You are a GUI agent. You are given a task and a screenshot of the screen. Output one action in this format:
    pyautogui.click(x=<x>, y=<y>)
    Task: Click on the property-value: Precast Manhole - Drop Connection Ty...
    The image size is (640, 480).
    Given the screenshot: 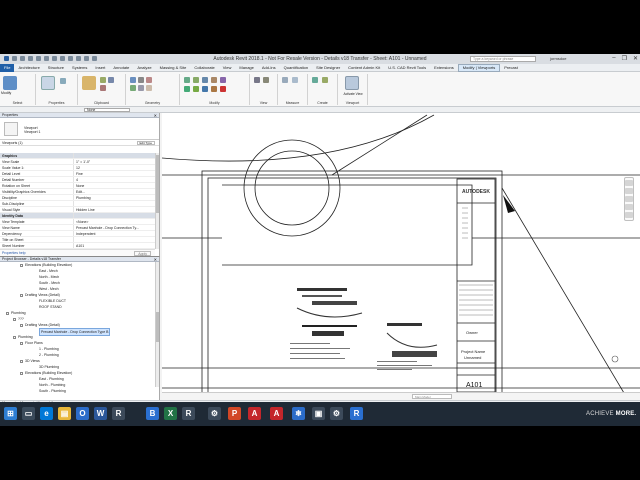 What is the action you would take?
    pyautogui.click(x=114, y=227)
    